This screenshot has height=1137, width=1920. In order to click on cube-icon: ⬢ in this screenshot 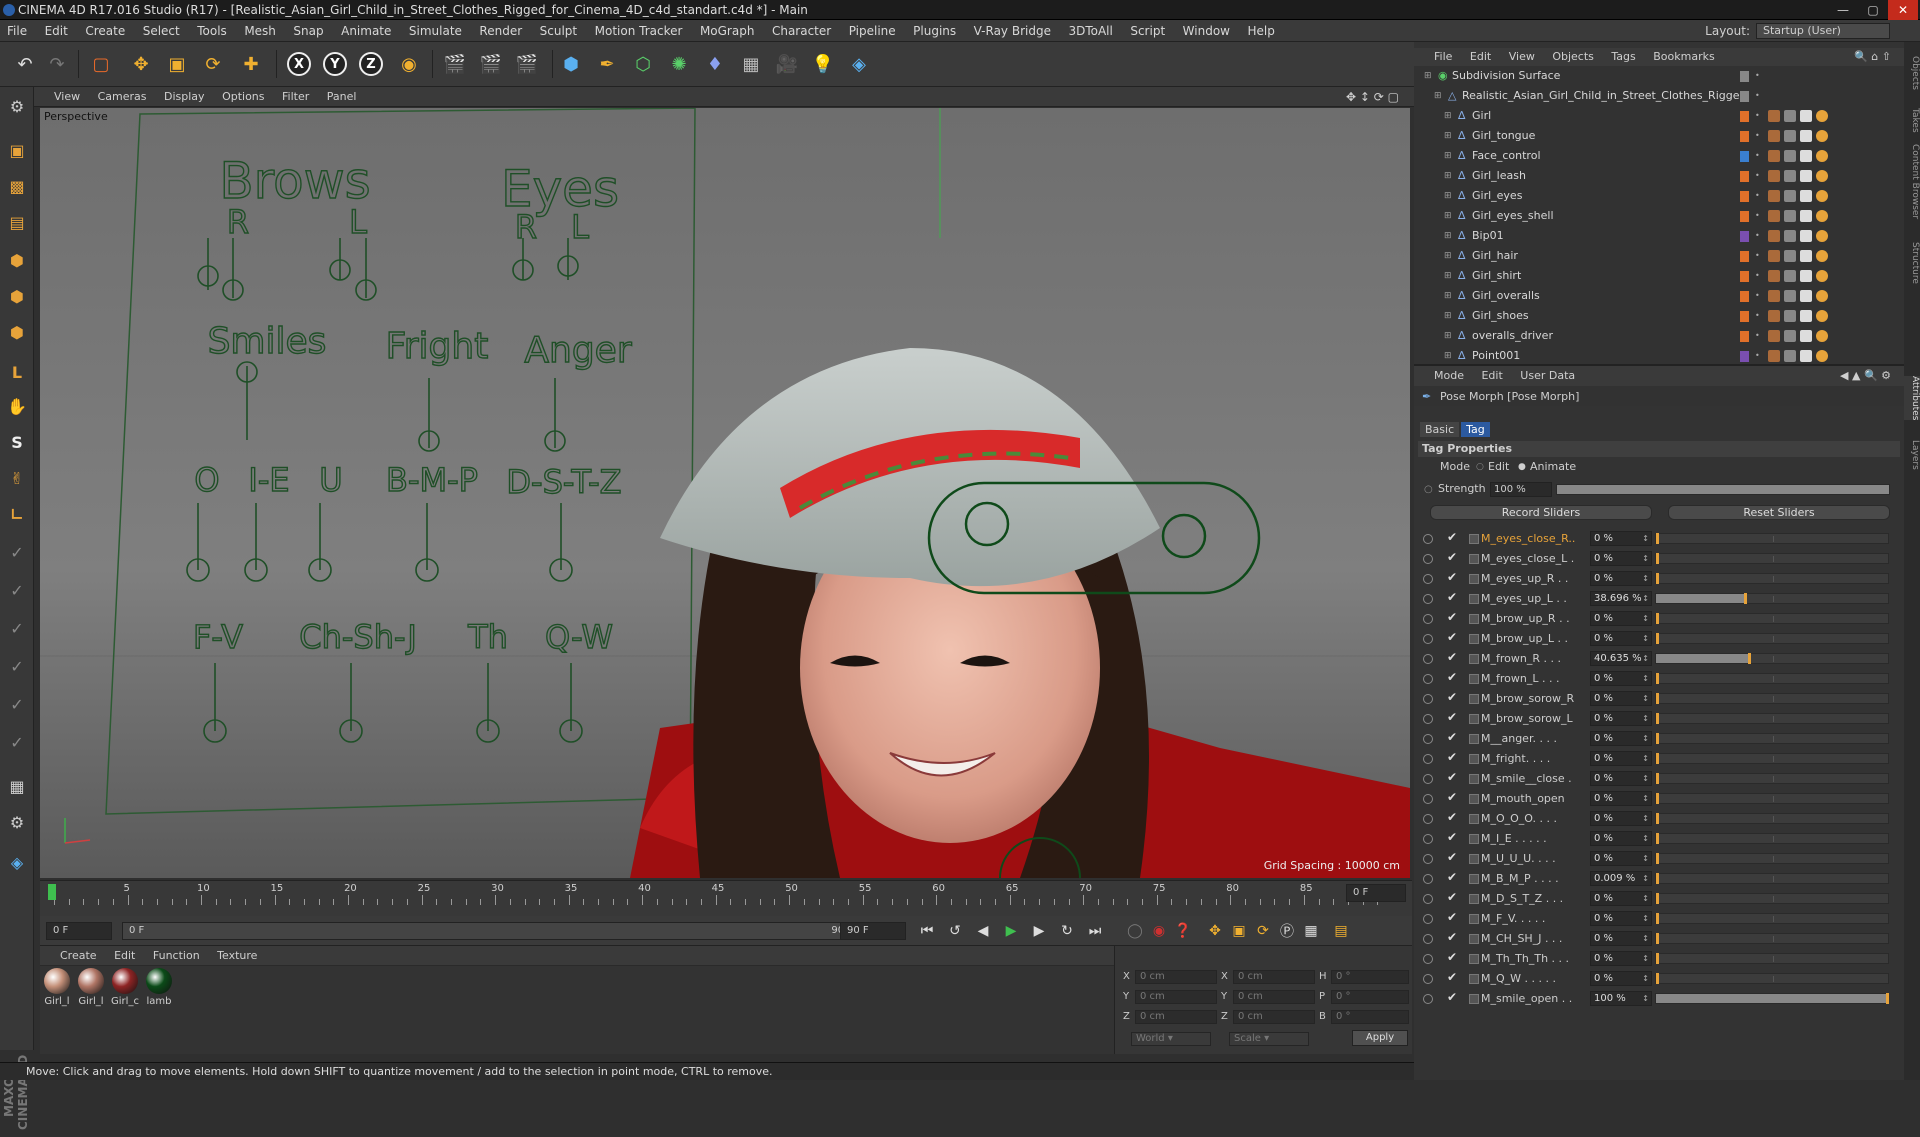, I will do `click(571, 64)`.